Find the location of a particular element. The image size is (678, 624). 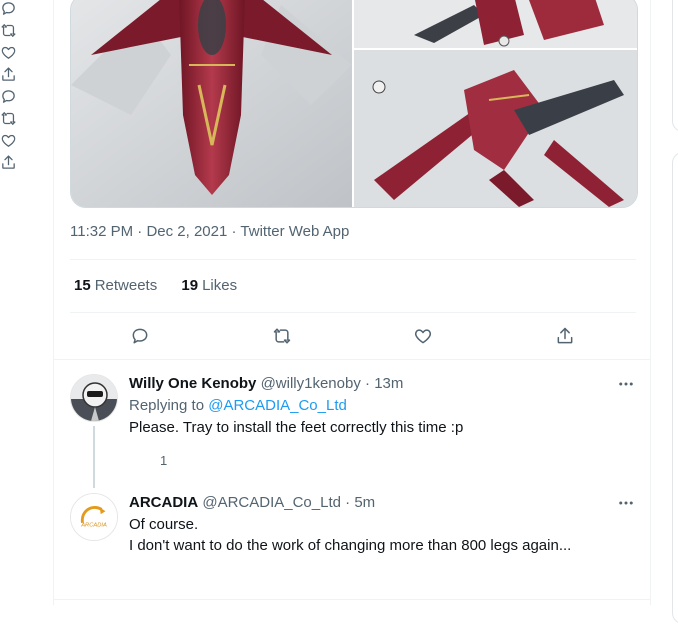

reply-header: Willy One Kenoby @willy1kenoby · 13m is located at coordinates (266, 383).